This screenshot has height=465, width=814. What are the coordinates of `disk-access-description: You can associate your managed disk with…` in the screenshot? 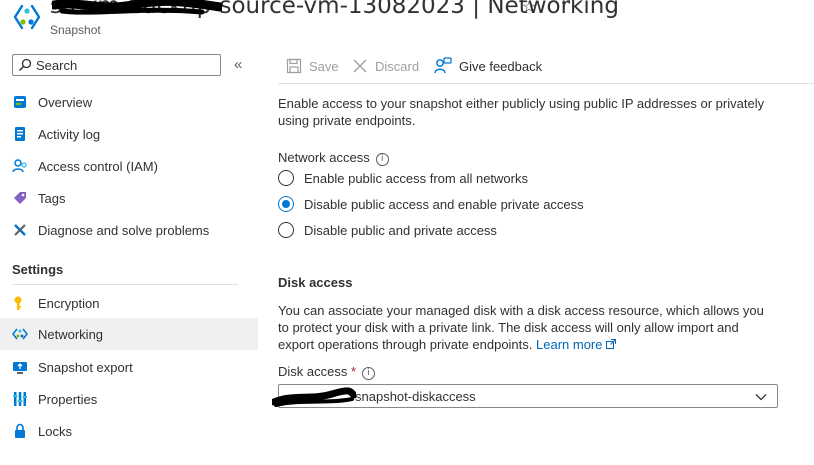 It's located at (528, 327).